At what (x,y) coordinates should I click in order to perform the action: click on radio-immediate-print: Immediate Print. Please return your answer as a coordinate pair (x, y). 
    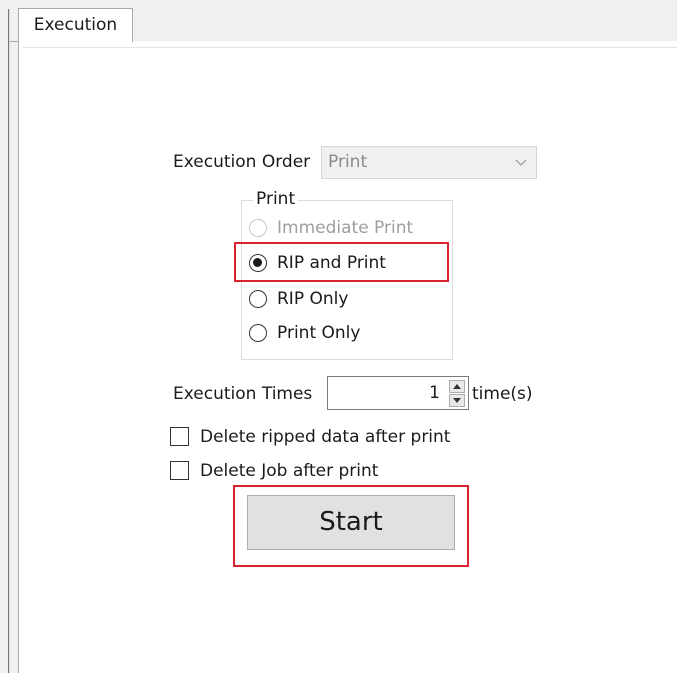
    Looking at the image, I should click on (349, 229).